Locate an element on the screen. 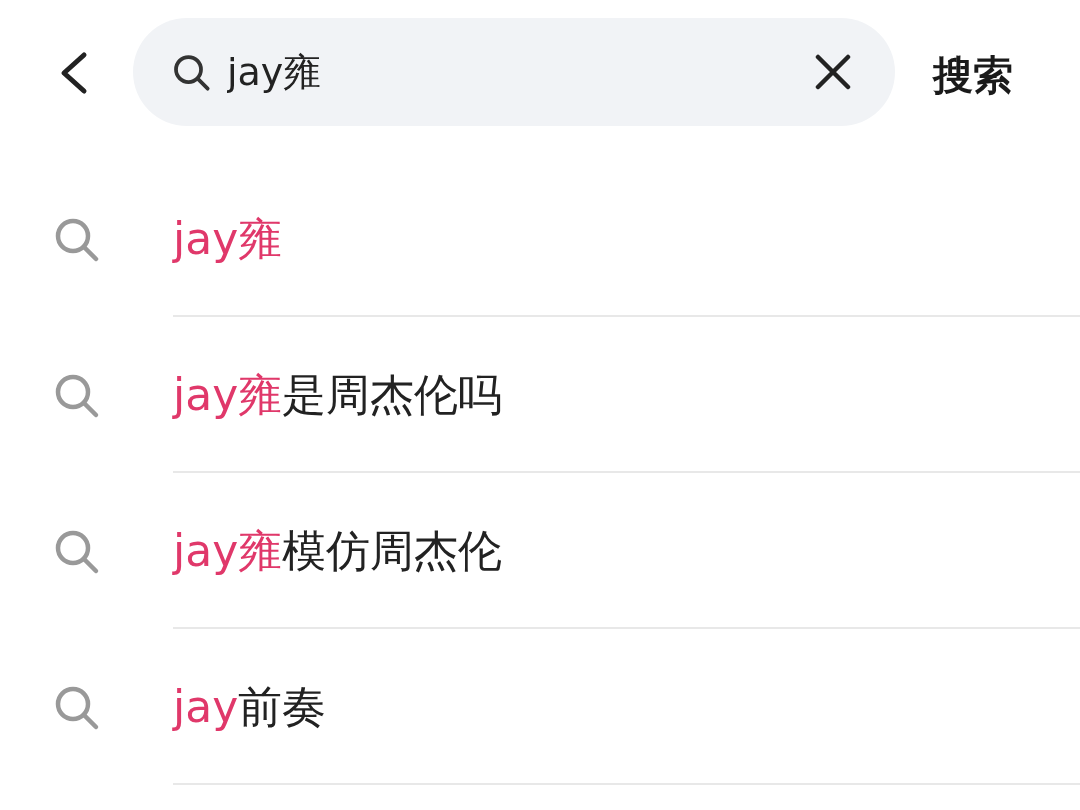 The height and width of the screenshot is (810, 1080). search-icon is located at coordinates (191, 72).